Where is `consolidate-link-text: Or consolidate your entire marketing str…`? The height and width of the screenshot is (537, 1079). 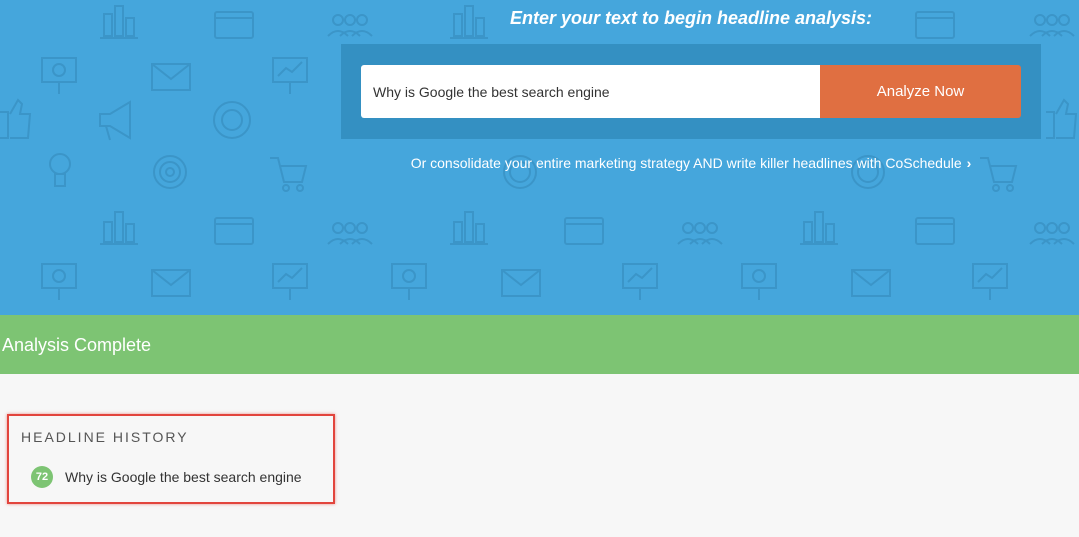
consolidate-link-text: Or consolidate your entire marketing str… is located at coordinates (686, 163).